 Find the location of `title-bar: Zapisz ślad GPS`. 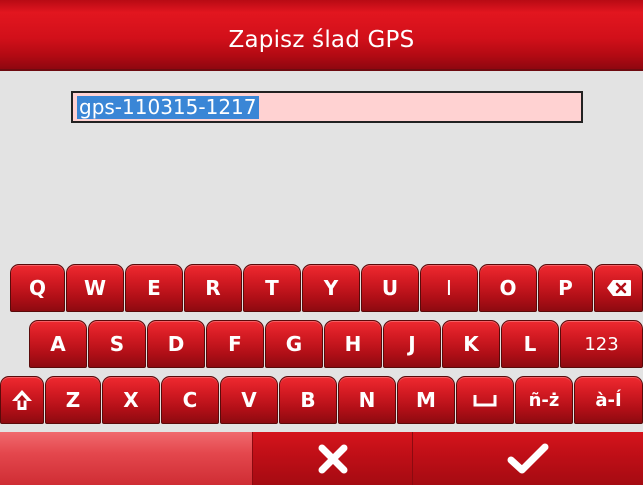

title-bar: Zapisz ślad GPS is located at coordinates (321, 35).